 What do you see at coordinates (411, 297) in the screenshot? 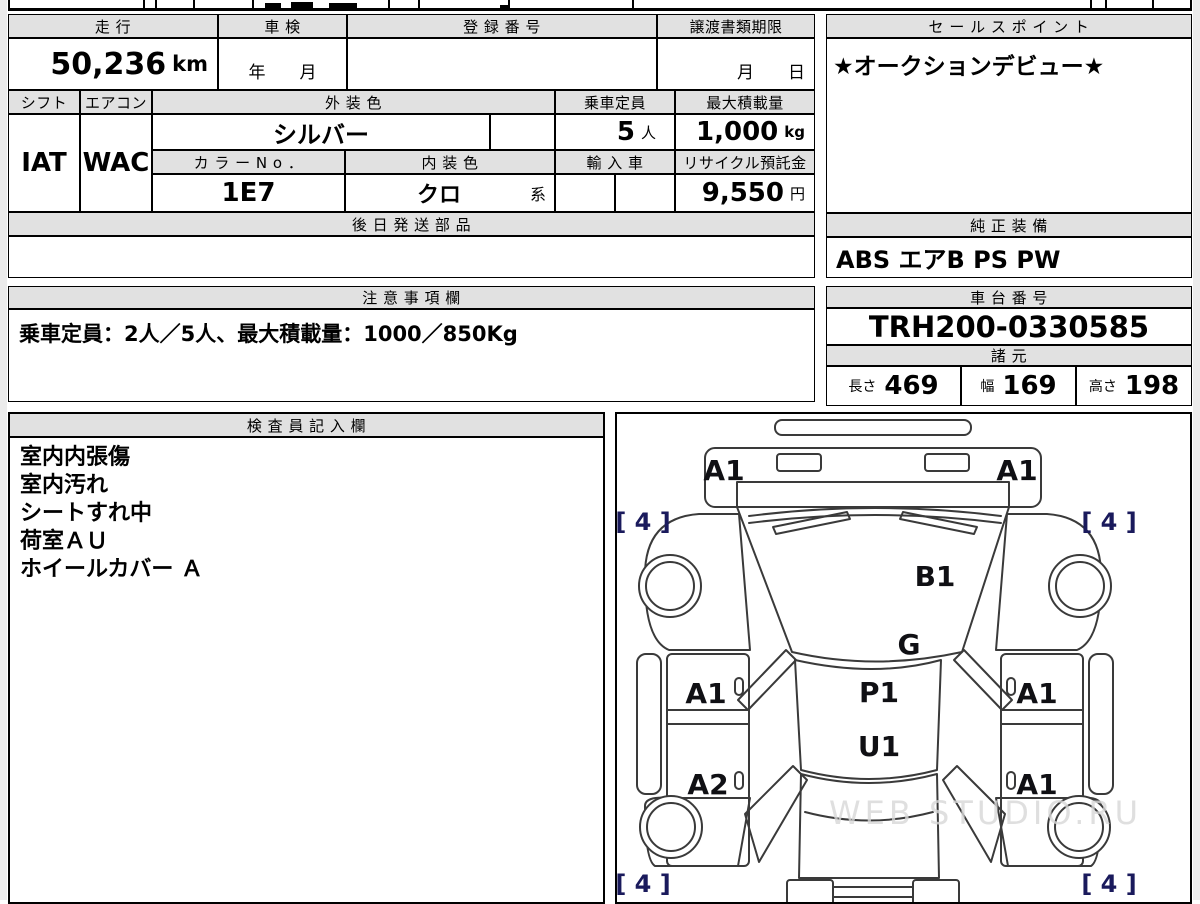
I see `notes-header: 注 意 事 項 欄` at bounding box center [411, 297].